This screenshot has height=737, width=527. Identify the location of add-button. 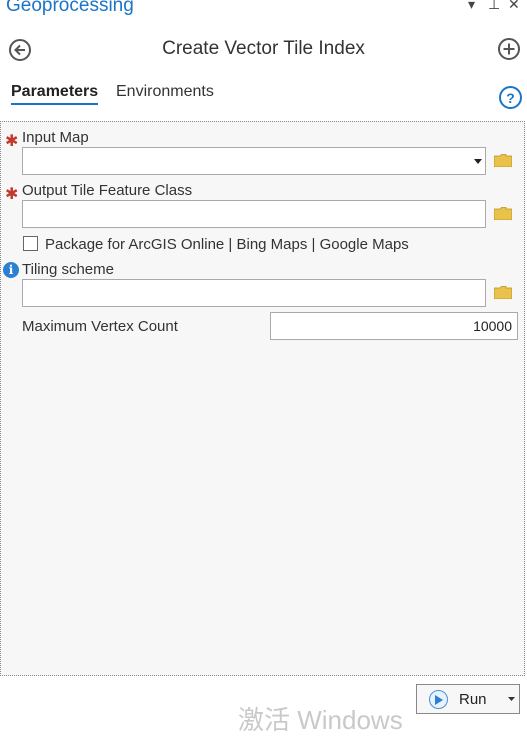
(509, 49).